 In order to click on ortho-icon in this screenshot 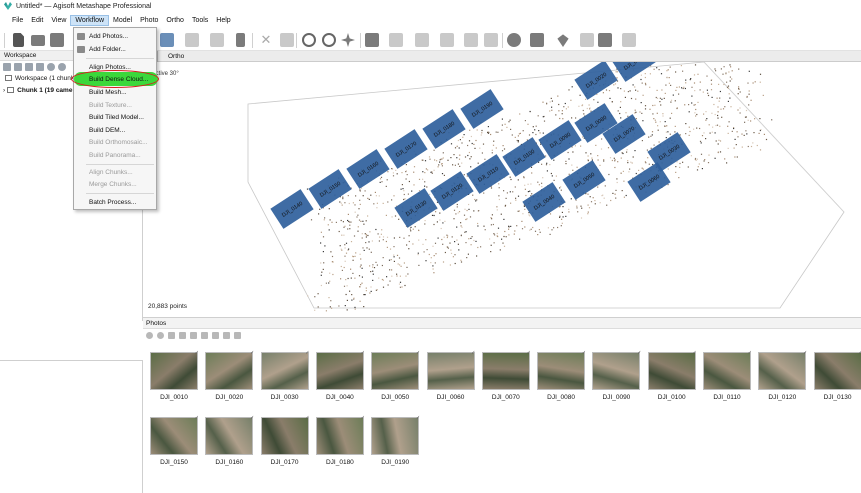, I will do `click(629, 40)`.